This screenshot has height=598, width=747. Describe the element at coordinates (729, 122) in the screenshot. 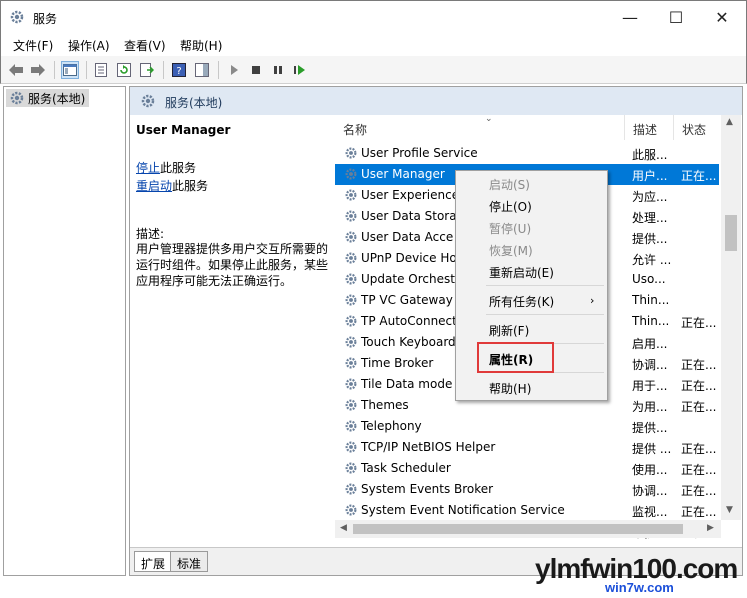

I see `scroll-up-icon: ▲` at that location.